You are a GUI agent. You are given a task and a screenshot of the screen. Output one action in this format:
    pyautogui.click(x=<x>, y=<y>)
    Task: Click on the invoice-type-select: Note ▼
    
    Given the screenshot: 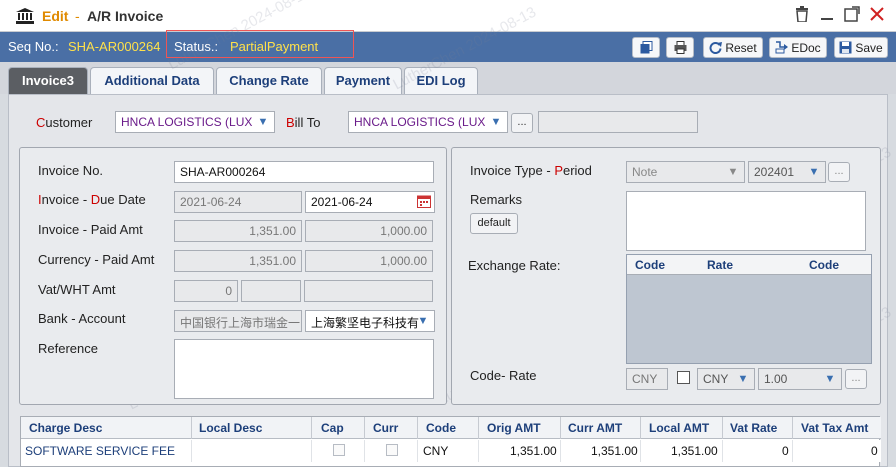 What is the action you would take?
    pyautogui.click(x=685, y=172)
    